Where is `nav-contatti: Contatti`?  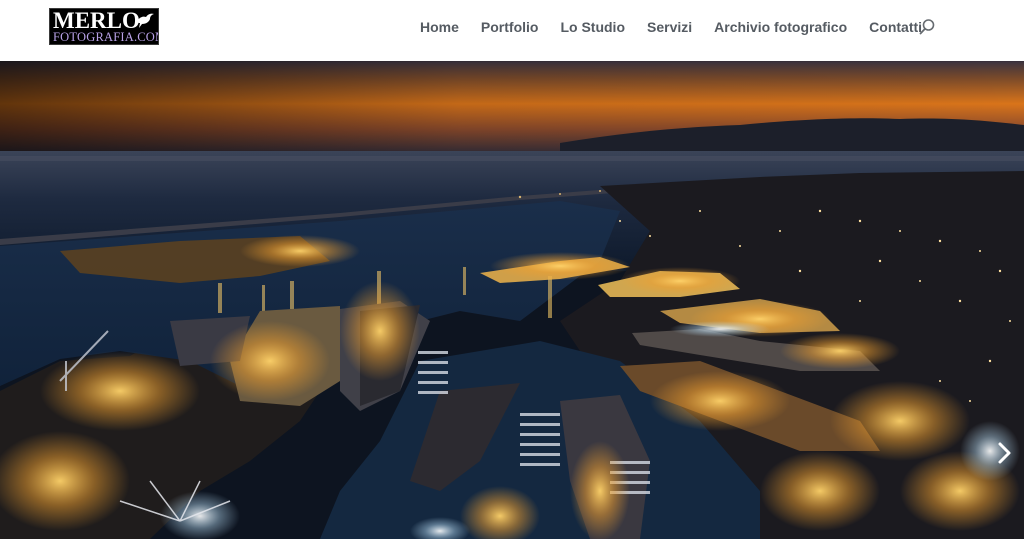 nav-contatti: Contatti is located at coordinates (895, 27).